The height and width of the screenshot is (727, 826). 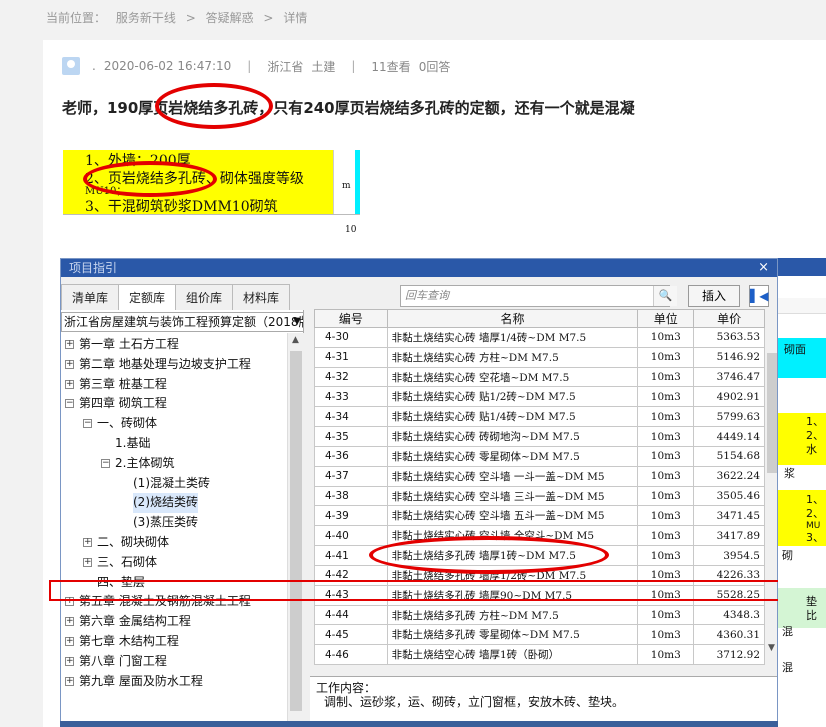 I want to click on tree-node: + 二、砌块砌体, so click(x=175, y=543).